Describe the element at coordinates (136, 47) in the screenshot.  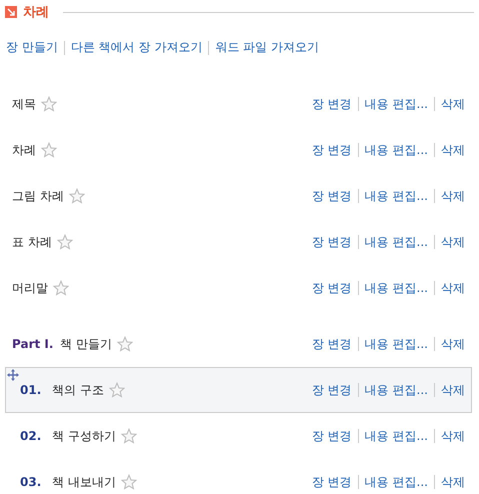
I see `toolbar-link: 다른 책에서 장 가져오기` at that location.